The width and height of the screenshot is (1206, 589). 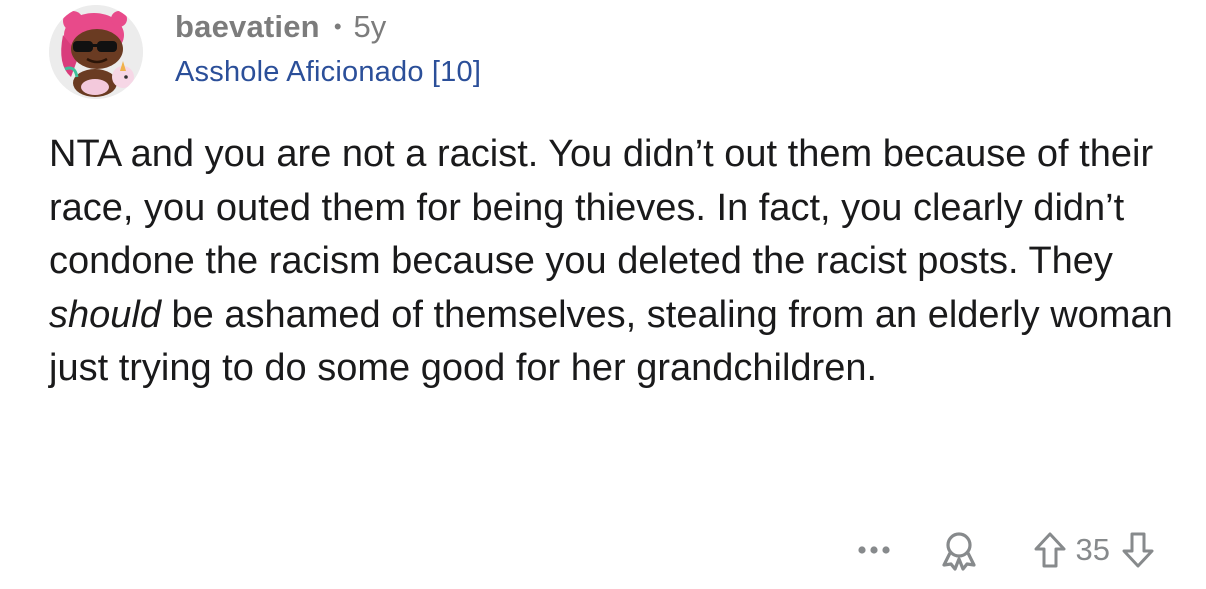 I want to click on downvote-arrow-icon, so click(x=1138, y=550).